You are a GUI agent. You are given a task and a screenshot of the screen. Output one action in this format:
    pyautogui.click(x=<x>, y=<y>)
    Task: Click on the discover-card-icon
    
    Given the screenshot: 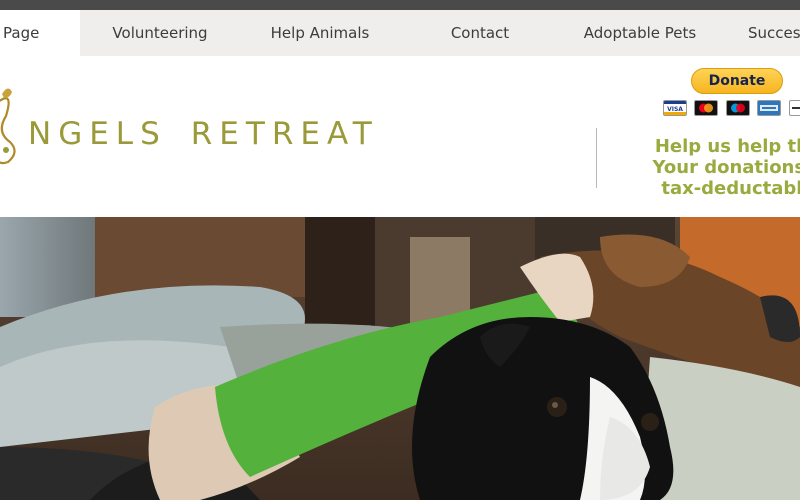 What is the action you would take?
    pyautogui.click(x=794, y=108)
    